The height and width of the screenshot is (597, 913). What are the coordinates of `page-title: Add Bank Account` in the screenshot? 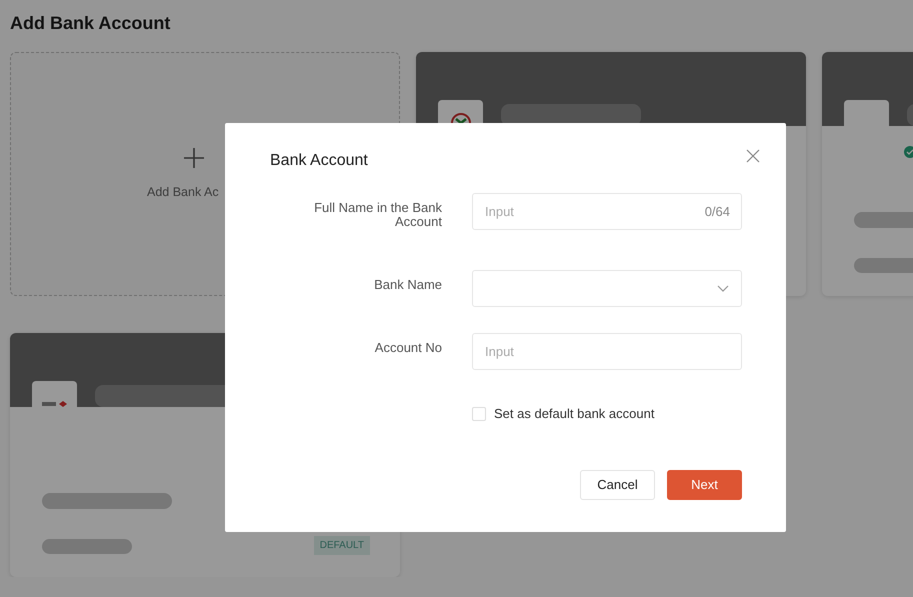 It's located at (91, 23).